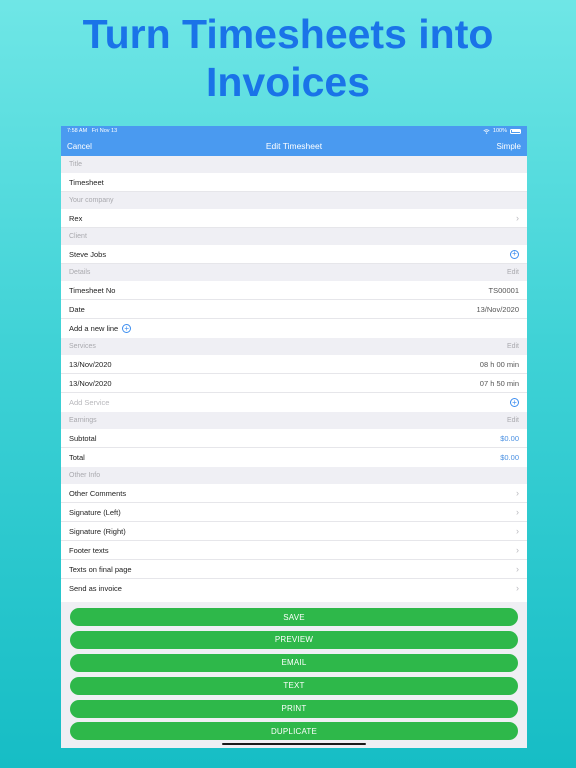 The width and height of the screenshot is (576, 768). Describe the element at coordinates (288, 82) in the screenshot. I see `headline-line-2: Invoices` at that location.